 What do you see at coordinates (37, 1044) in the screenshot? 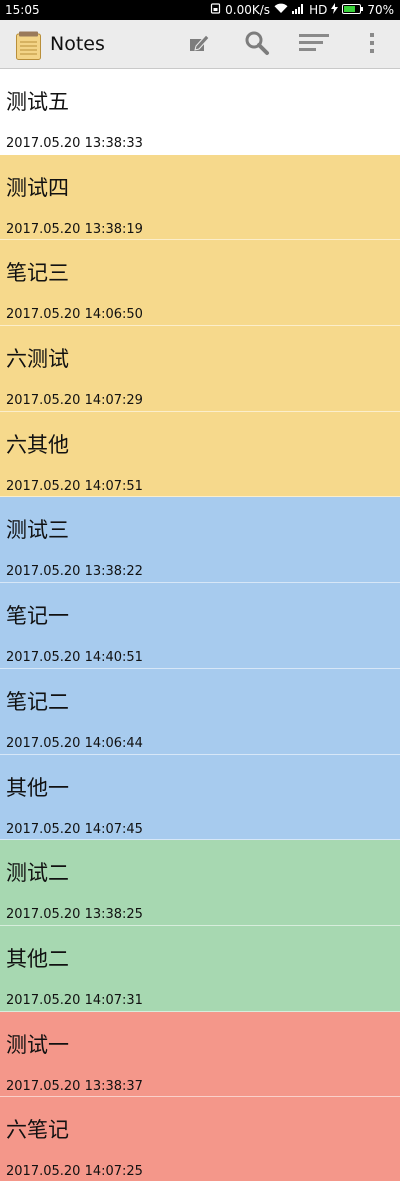
I see `note-title: 测试一` at bounding box center [37, 1044].